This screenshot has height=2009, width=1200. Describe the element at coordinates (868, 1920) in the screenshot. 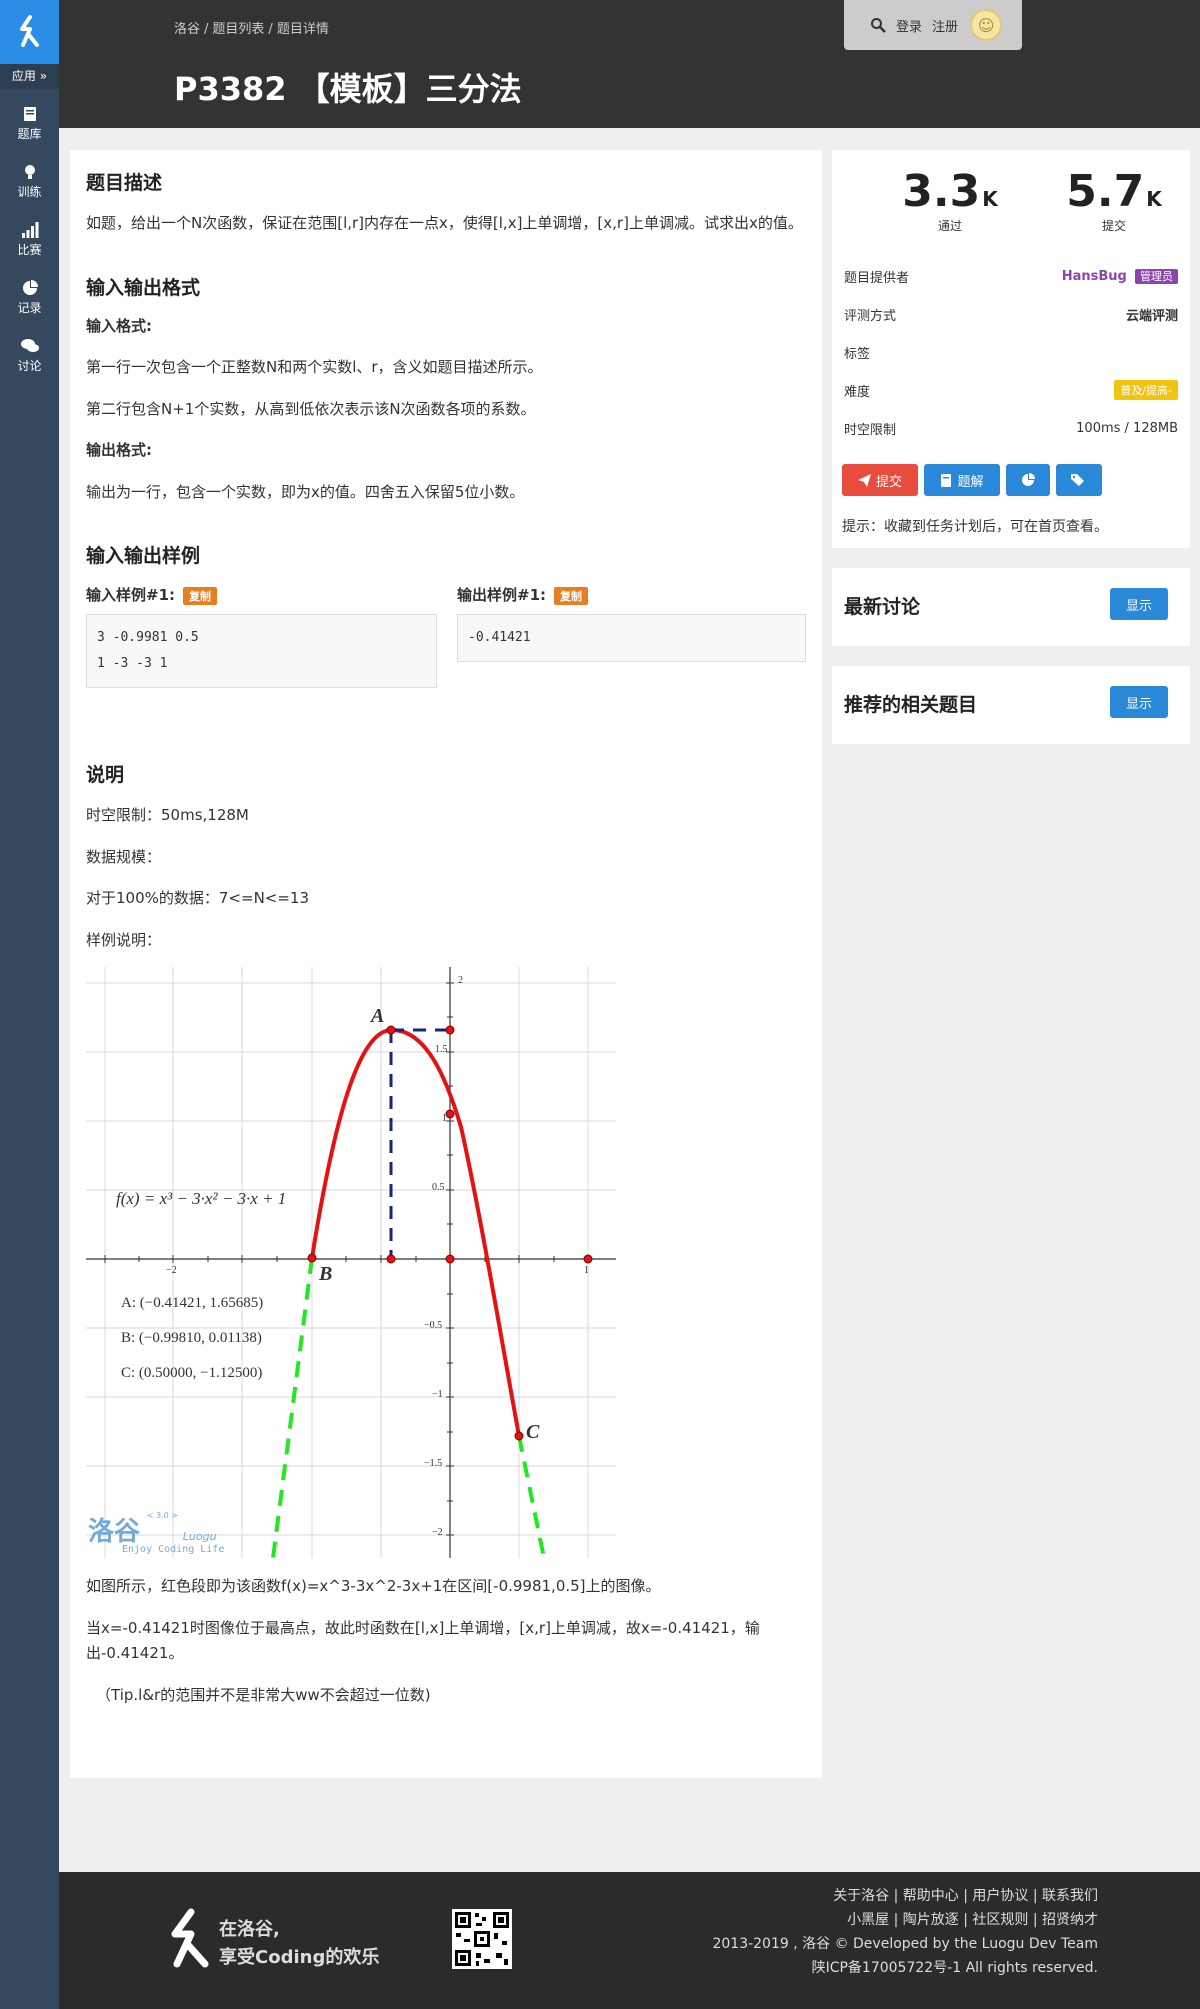

I see `footer-link-blacklist: 小黑屋` at that location.